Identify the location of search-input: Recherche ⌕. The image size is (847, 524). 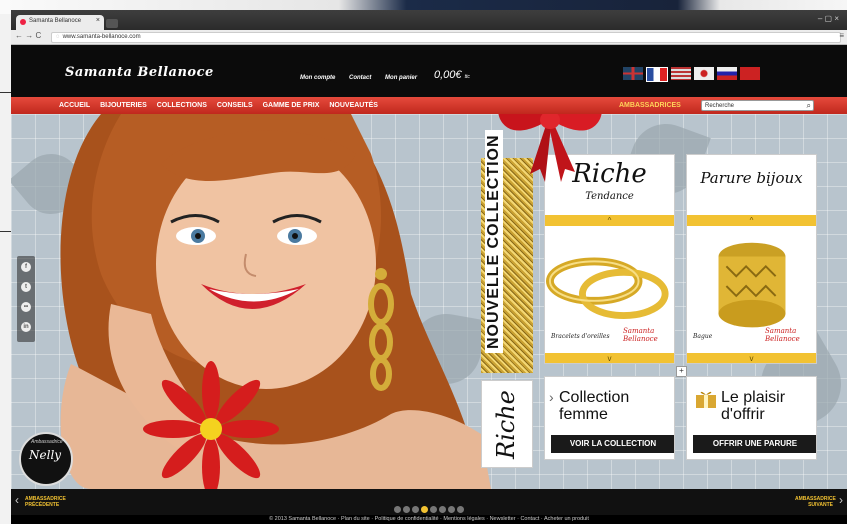
(757, 105).